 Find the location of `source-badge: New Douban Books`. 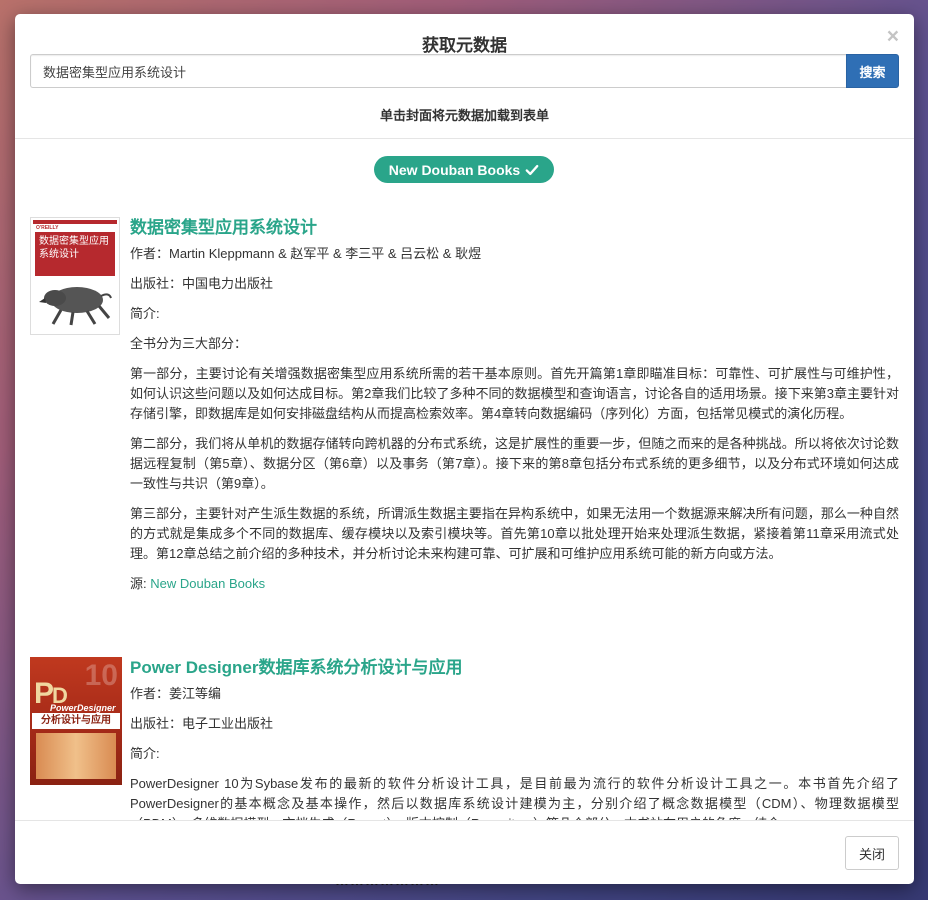

source-badge: New Douban Books is located at coordinates (464, 169).